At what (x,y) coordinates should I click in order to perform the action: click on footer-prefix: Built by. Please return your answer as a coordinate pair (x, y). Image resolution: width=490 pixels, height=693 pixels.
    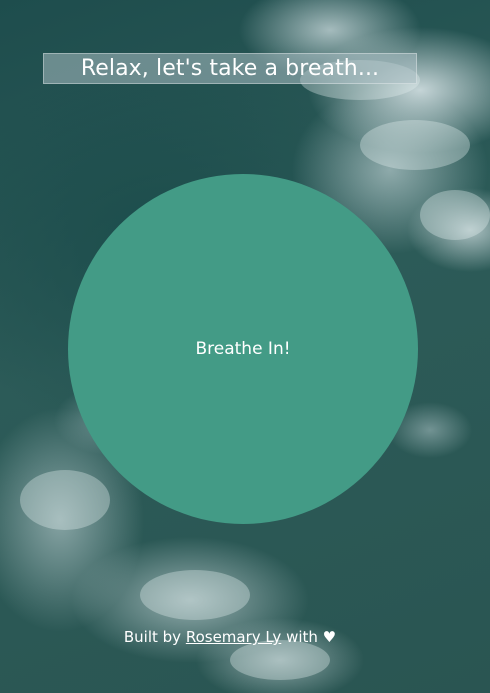
    Looking at the image, I should click on (152, 637).